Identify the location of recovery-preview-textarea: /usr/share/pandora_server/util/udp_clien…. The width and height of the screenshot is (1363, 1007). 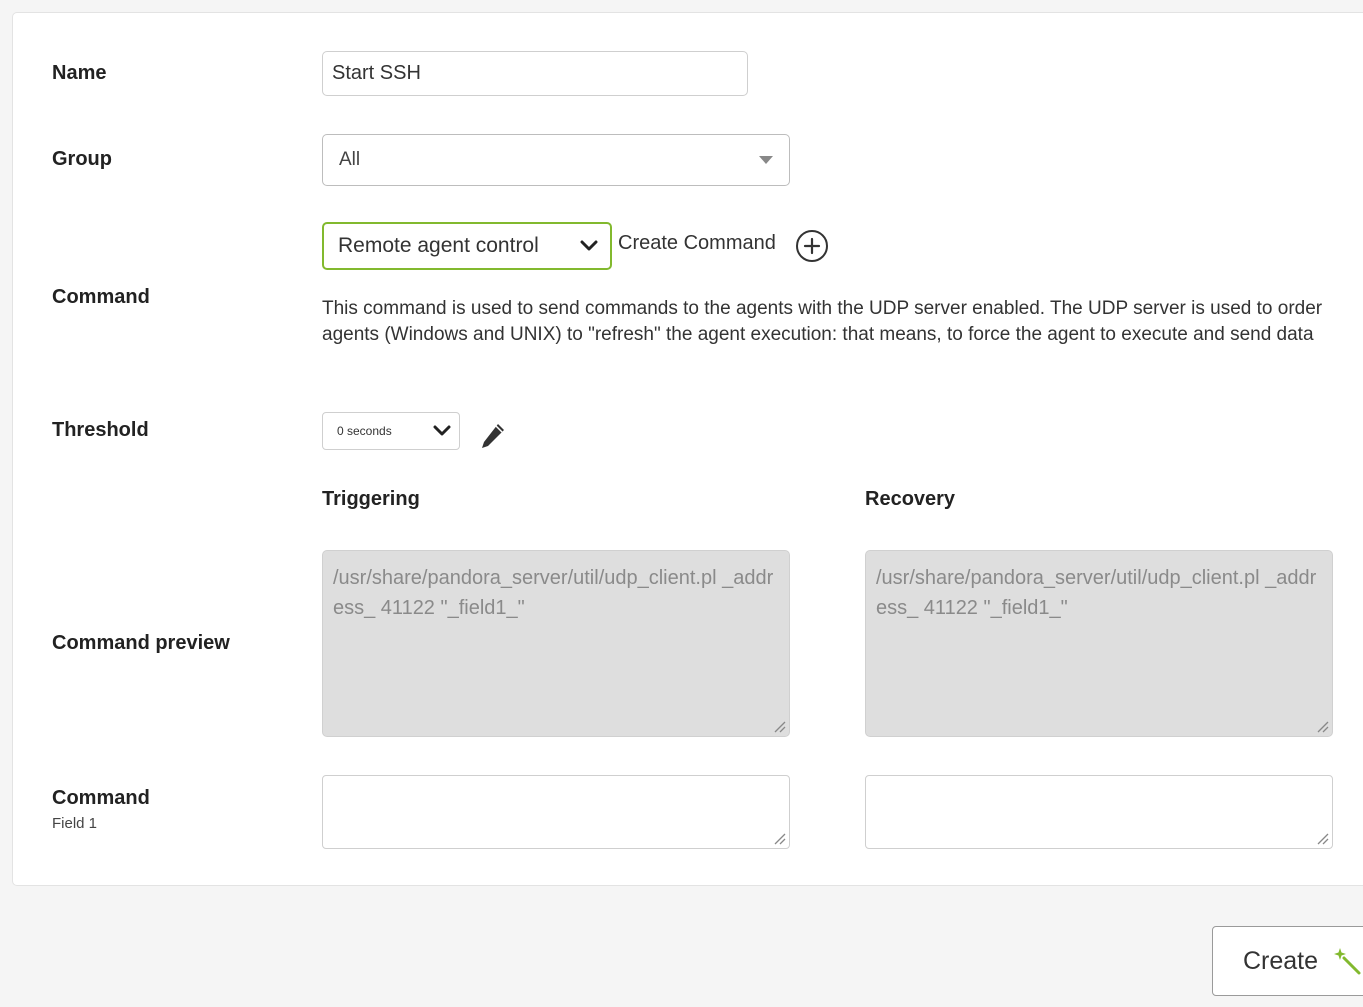
(1099, 643).